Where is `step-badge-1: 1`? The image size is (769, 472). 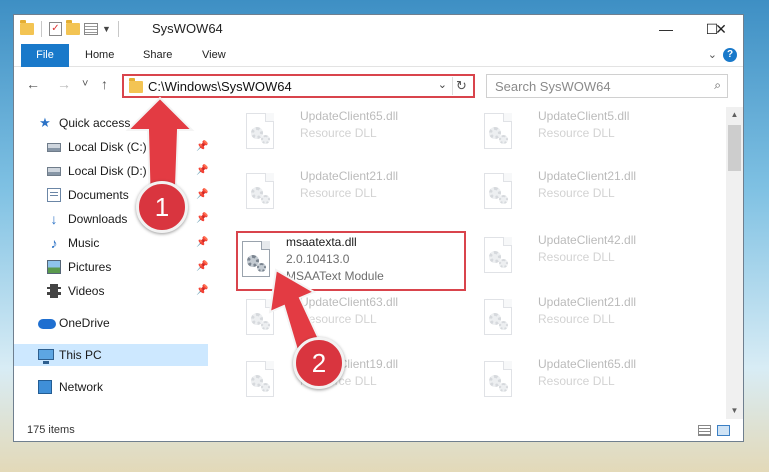
step-badge-1: 1 is located at coordinates (162, 207).